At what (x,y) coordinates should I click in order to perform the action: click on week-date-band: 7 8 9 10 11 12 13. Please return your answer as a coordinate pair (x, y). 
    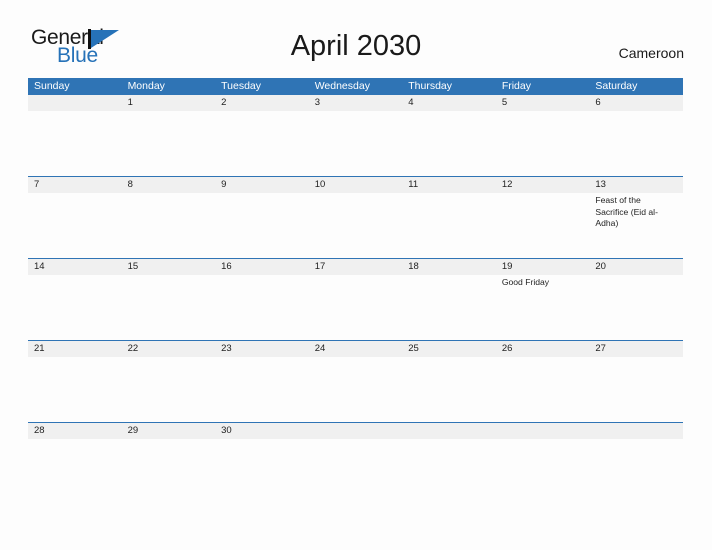
    Looking at the image, I should click on (355, 185).